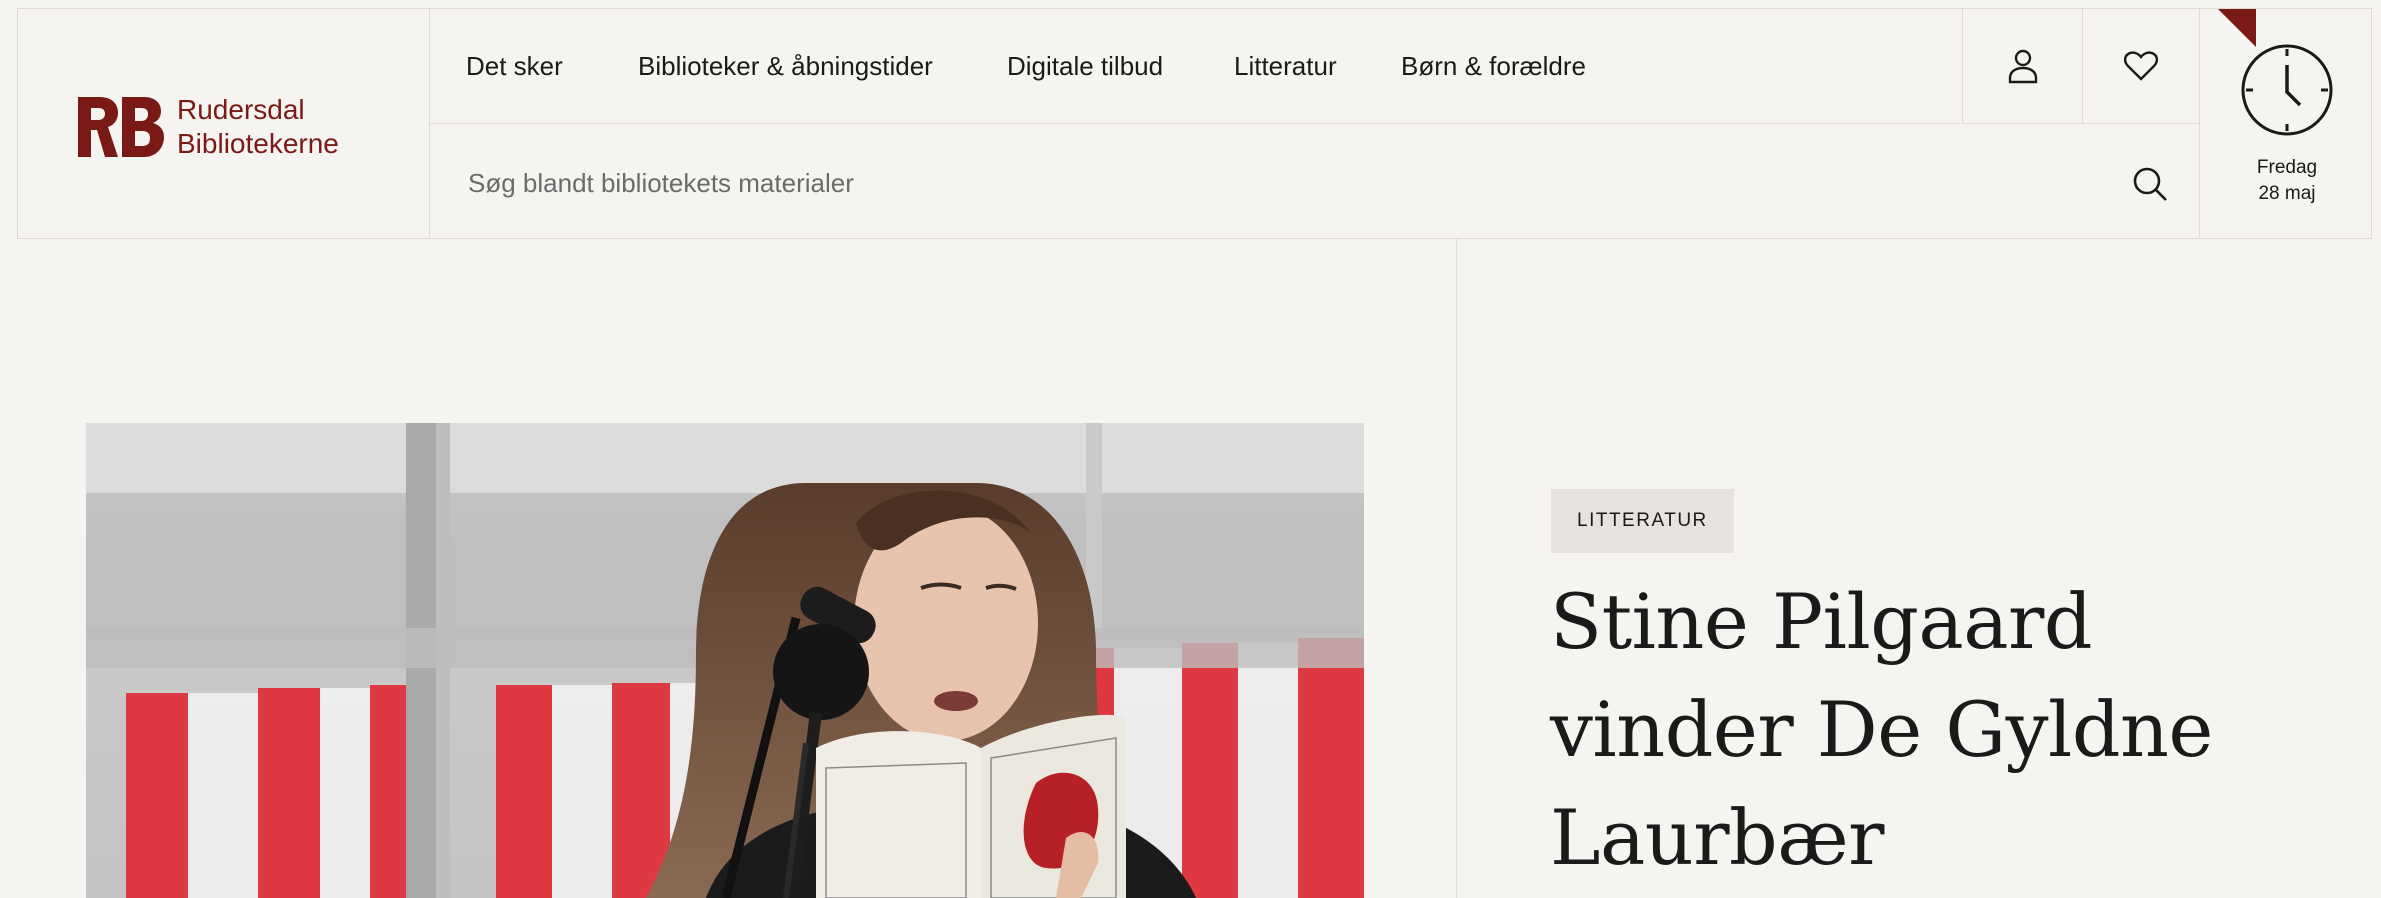 This screenshot has height=898, width=2381. I want to click on nav-item-born-foraeldre: Børn & forældre, so click(1493, 66).